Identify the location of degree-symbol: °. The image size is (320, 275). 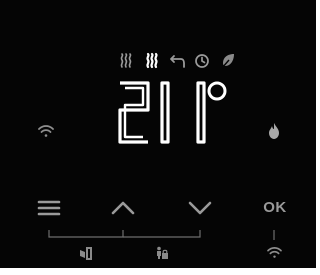
(217, 91).